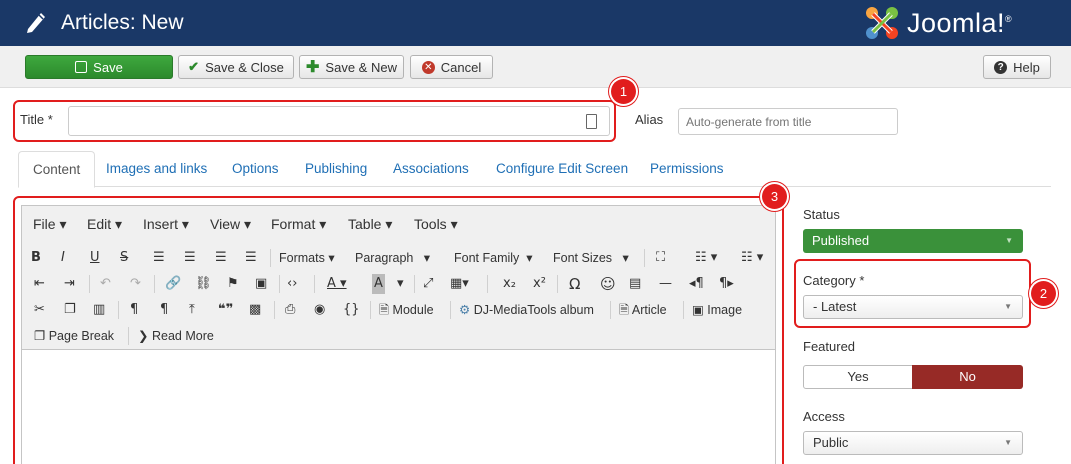 This screenshot has width=1071, height=464. What do you see at coordinates (841, 240) in the screenshot?
I see `status-value: Published` at bounding box center [841, 240].